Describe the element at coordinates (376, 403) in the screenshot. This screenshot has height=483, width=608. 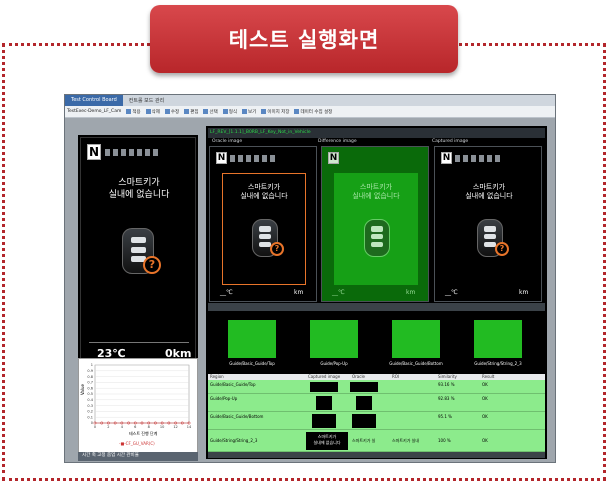
I see `table-row: Guide/Pop-Up 92.83 % OK` at that location.